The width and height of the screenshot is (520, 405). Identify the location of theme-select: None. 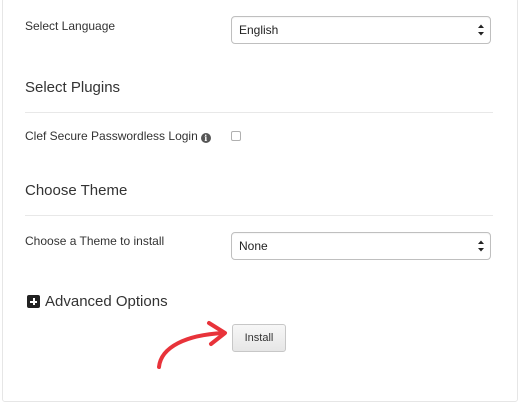
(361, 246).